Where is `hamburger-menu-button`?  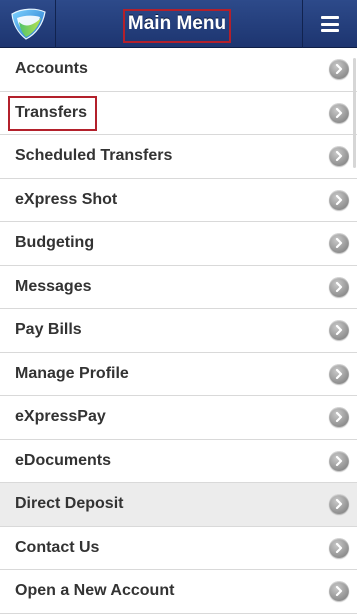 hamburger-menu-button is located at coordinates (329, 24).